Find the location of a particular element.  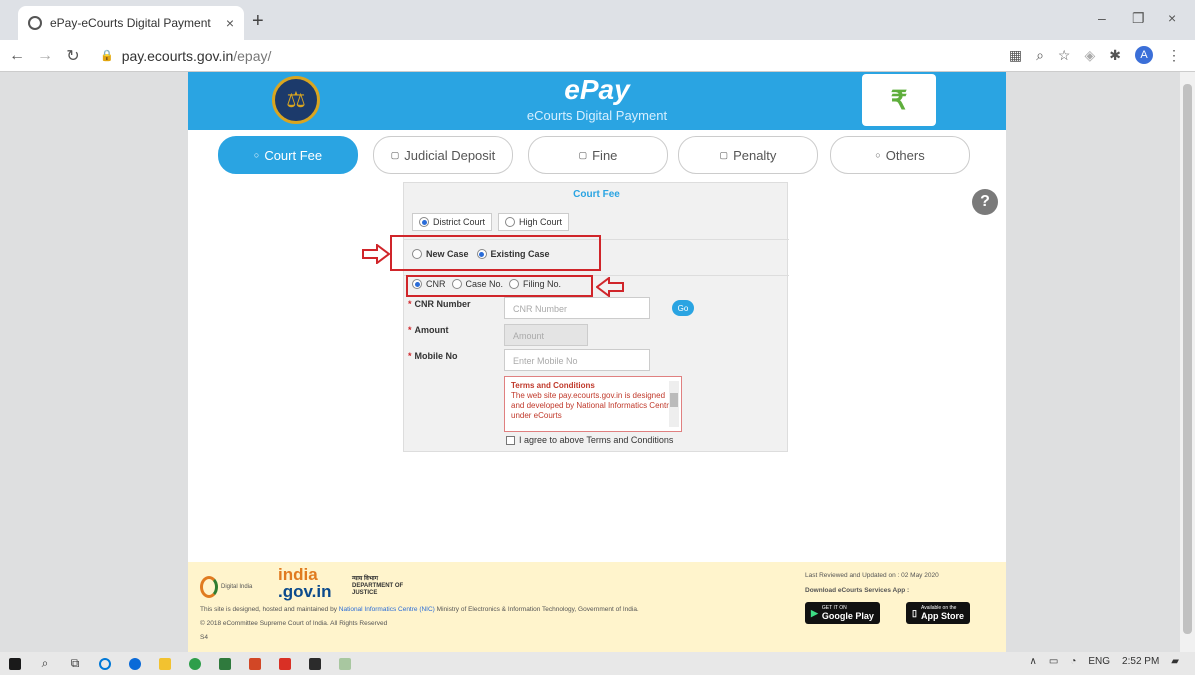

windows-start-icon is located at coordinates (15, 663).